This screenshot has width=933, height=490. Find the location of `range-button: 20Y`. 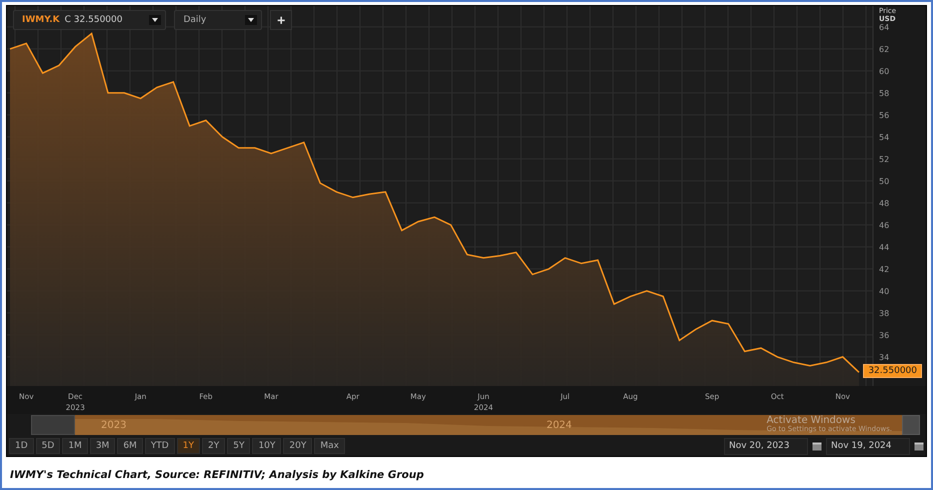

range-button: 20Y is located at coordinates (297, 446).